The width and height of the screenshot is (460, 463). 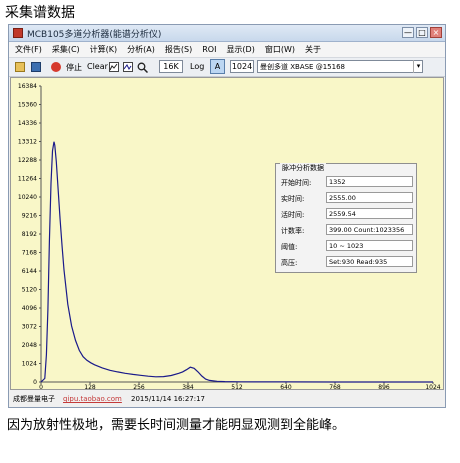 What do you see at coordinates (369, 245) in the screenshot?
I see `info-value: 10 ~ 1023` at bounding box center [369, 245].